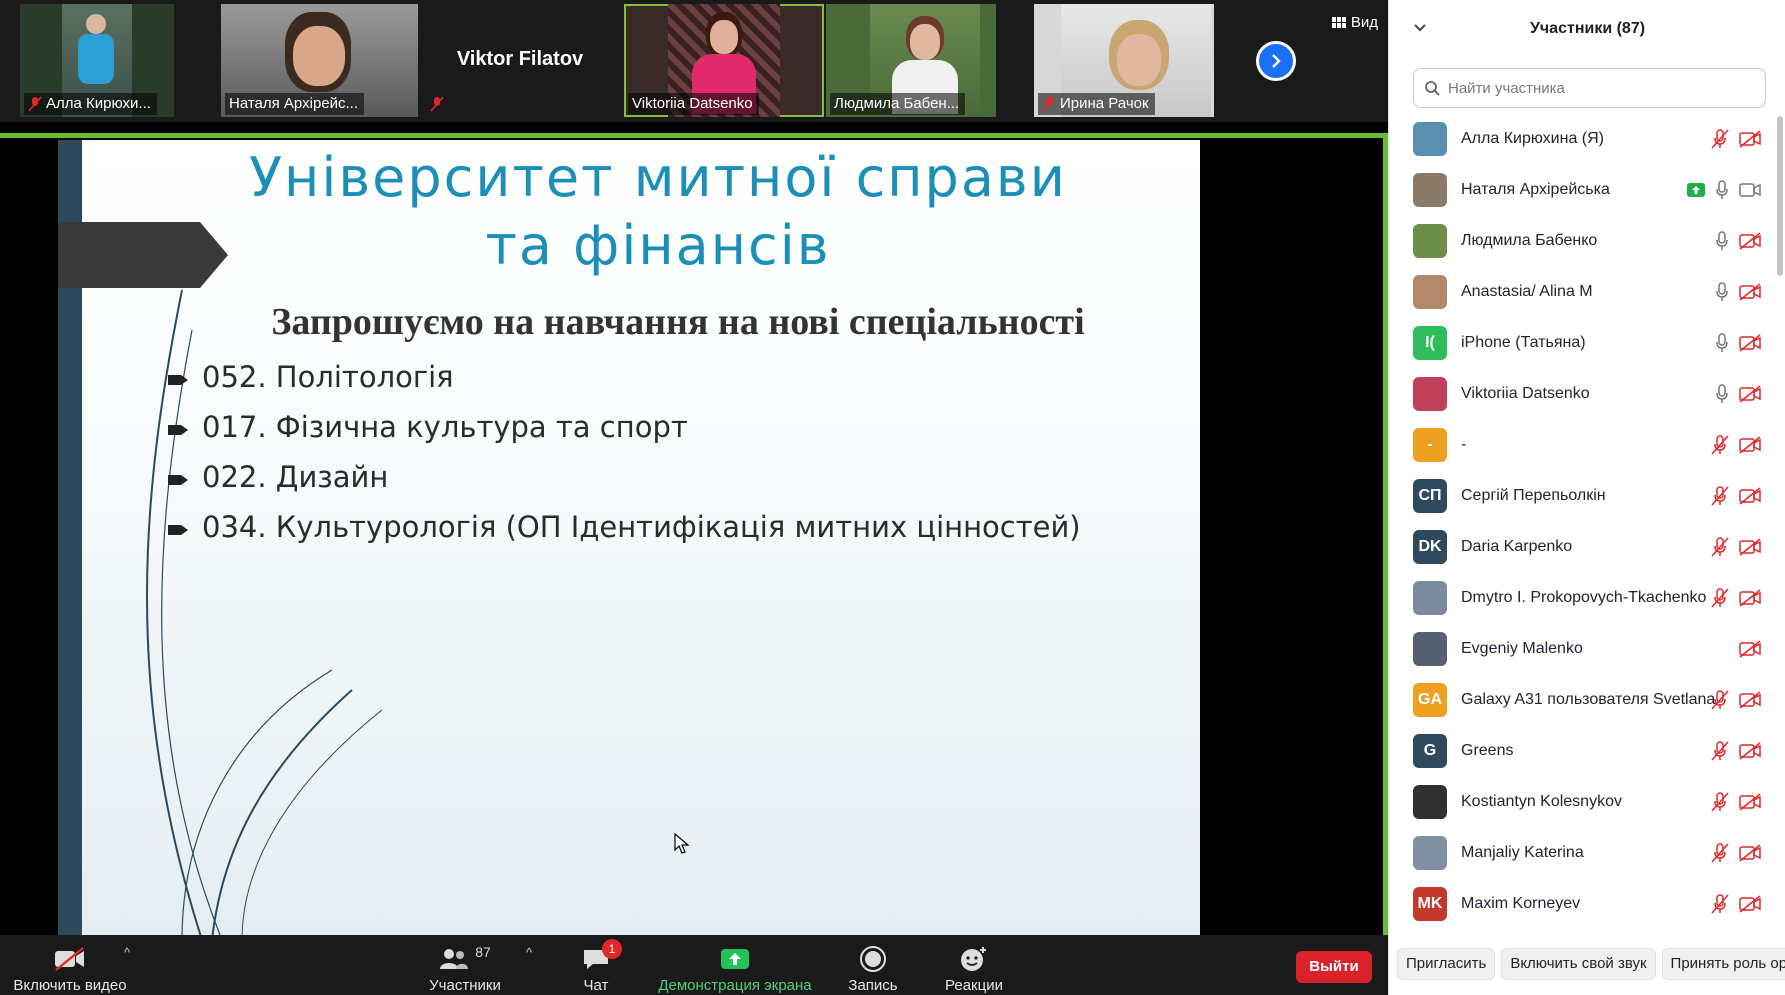  Describe the element at coordinates (1579, 801) in the screenshot. I see `participant-row: Kostiantyn Kolesnykov` at that location.